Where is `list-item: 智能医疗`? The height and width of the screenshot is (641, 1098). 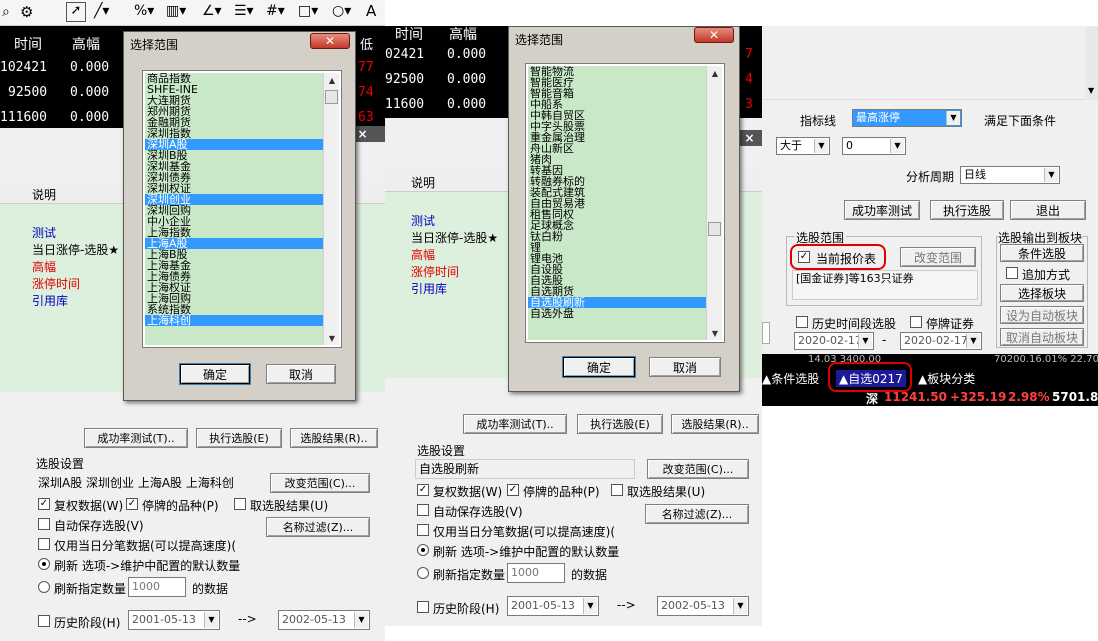
list-item: 智能医疗 is located at coordinates (617, 82).